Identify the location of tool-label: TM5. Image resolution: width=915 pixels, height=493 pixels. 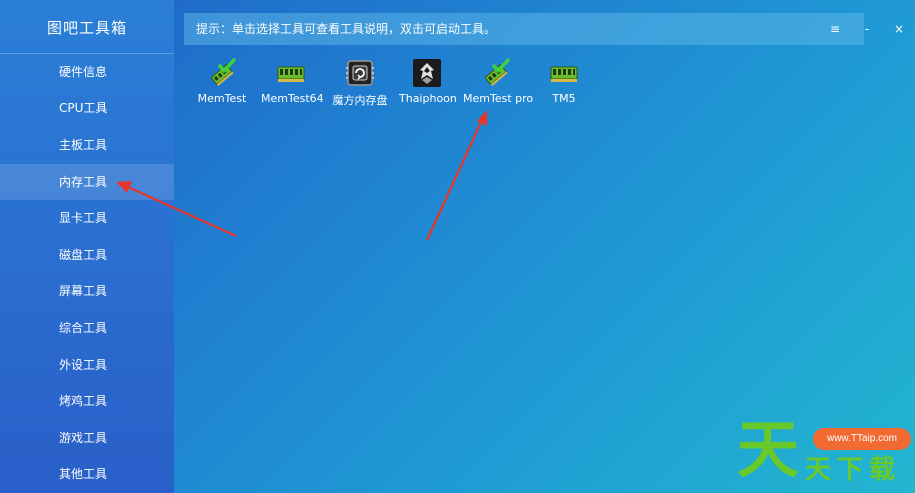
(564, 98).